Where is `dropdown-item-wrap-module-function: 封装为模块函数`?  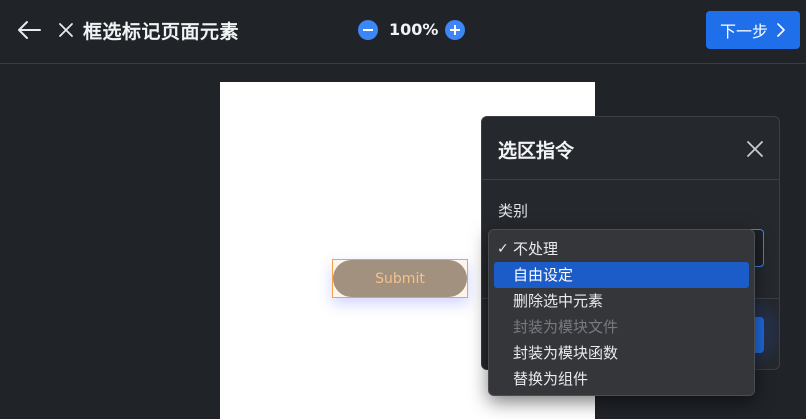
dropdown-item-wrap-module-function: 封装为模块函数 is located at coordinates (621, 353).